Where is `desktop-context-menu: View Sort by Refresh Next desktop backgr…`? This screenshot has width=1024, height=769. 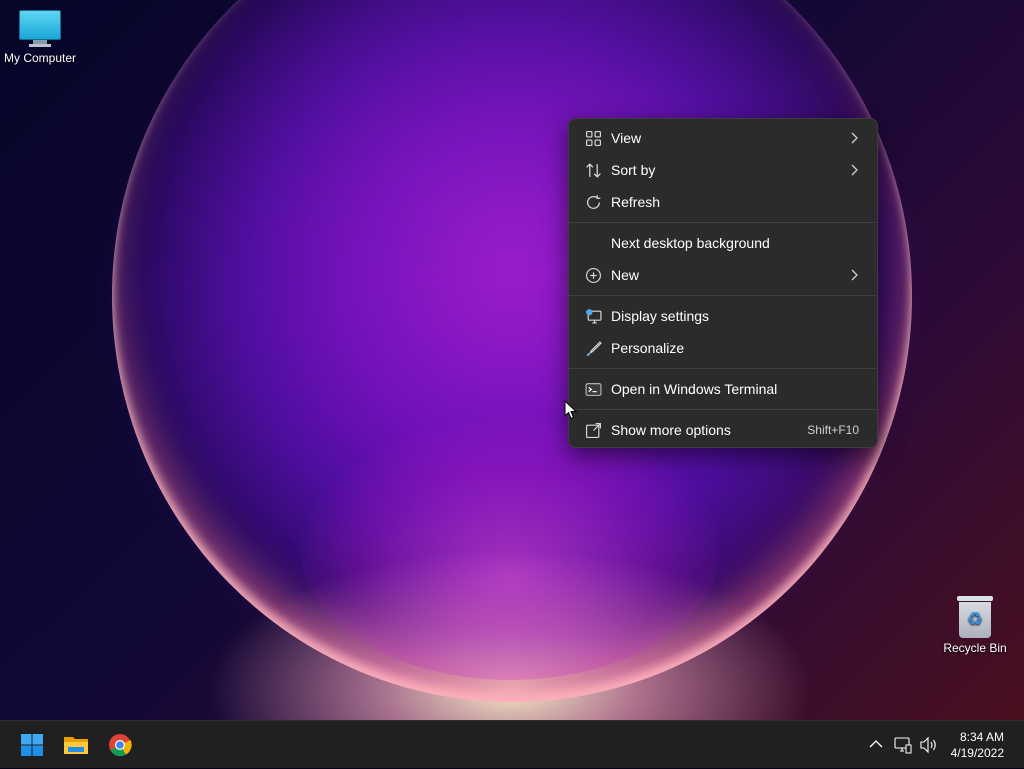 desktop-context-menu: View Sort by Refresh Next desktop backgr… is located at coordinates (723, 283).